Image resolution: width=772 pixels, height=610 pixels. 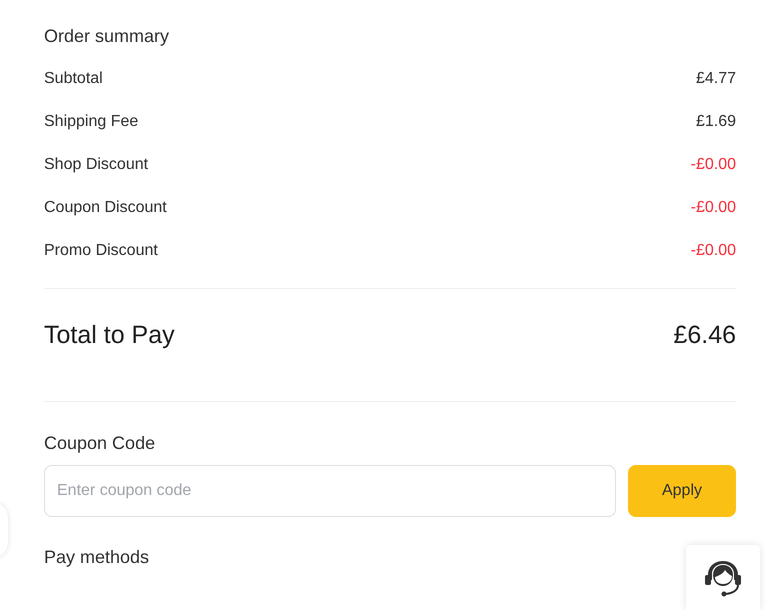 What do you see at coordinates (330, 491) in the screenshot?
I see `coupon-input: Enter coupon code` at bounding box center [330, 491].